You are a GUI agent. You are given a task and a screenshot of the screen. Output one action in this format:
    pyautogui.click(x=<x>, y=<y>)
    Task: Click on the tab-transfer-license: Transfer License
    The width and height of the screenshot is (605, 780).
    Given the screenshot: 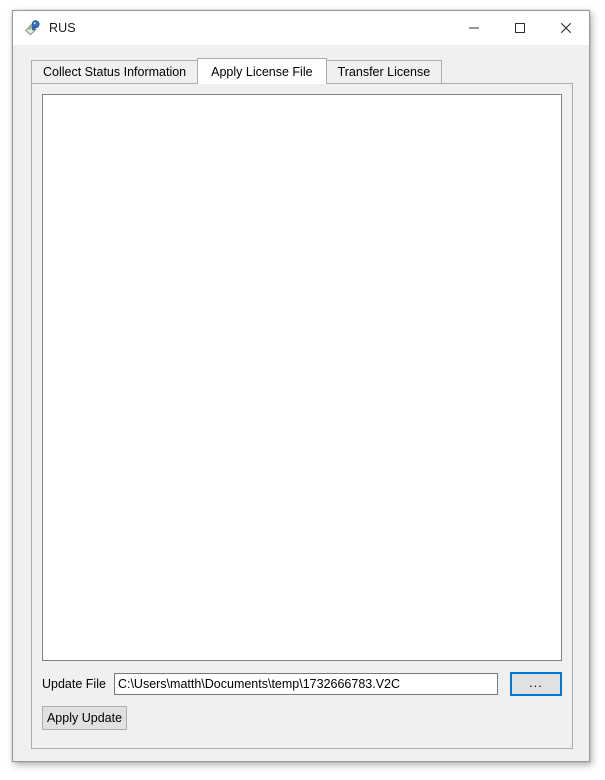 What is the action you would take?
    pyautogui.click(x=384, y=71)
    